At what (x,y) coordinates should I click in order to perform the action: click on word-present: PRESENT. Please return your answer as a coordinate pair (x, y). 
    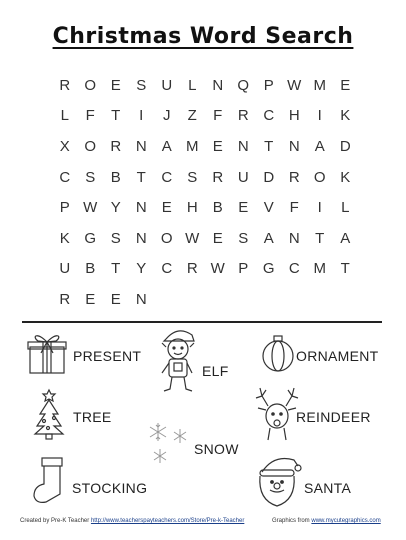
    Looking at the image, I should click on (107, 356).